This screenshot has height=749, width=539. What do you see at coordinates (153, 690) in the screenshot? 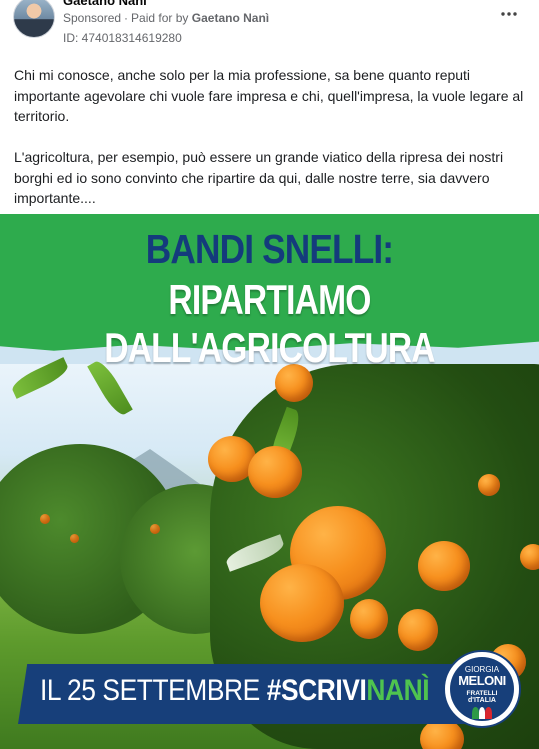
I see `cta-prefix: IL 25 SETTEMBRE` at bounding box center [153, 690].